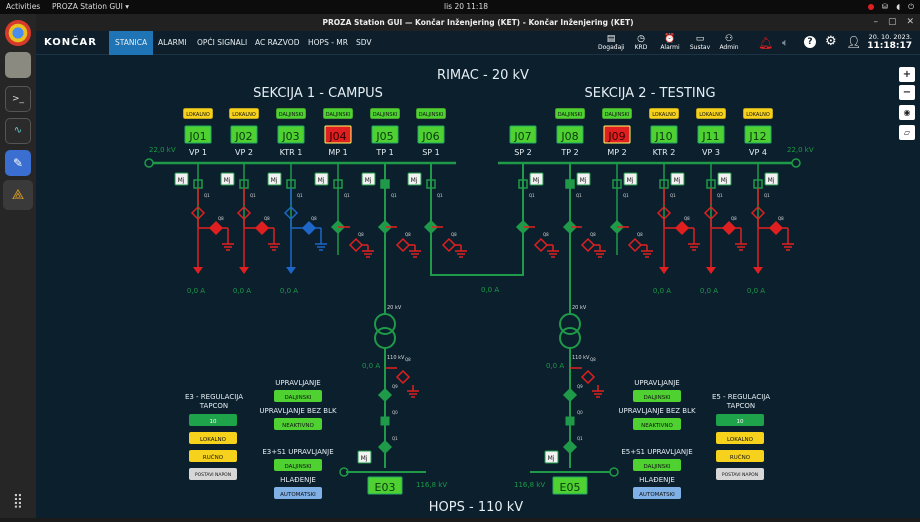  What do you see at coordinates (616, 136) in the screenshot?
I see `feeder-id: J09` at bounding box center [616, 136].